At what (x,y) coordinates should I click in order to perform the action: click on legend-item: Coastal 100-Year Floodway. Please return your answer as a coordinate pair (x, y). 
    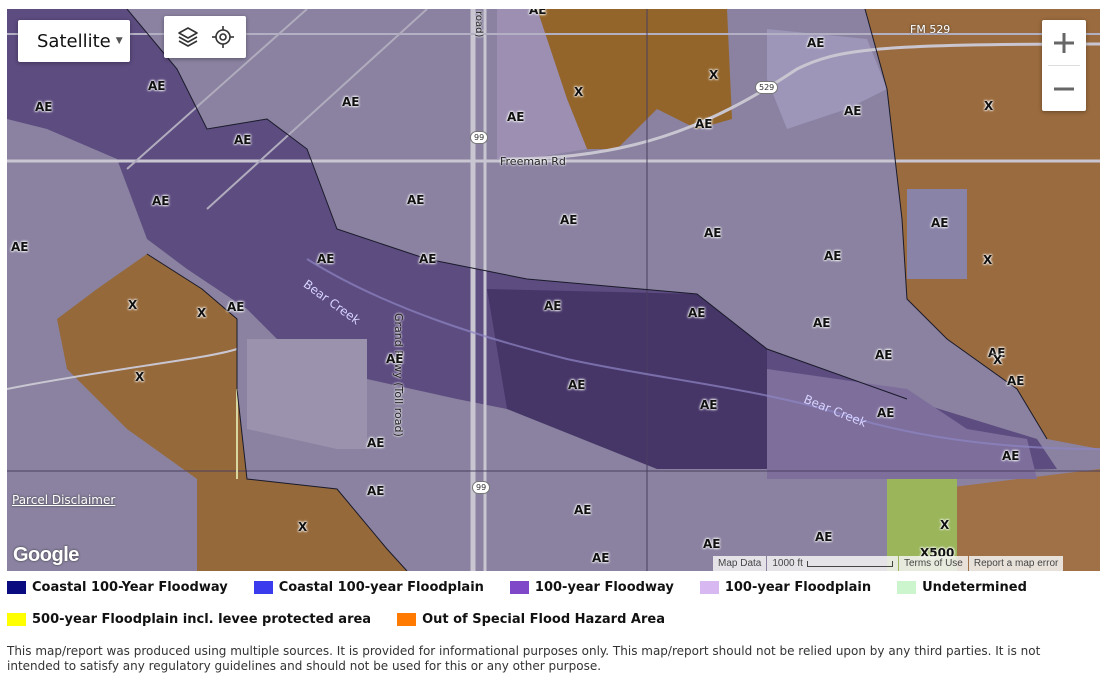
    Looking at the image, I should click on (117, 587).